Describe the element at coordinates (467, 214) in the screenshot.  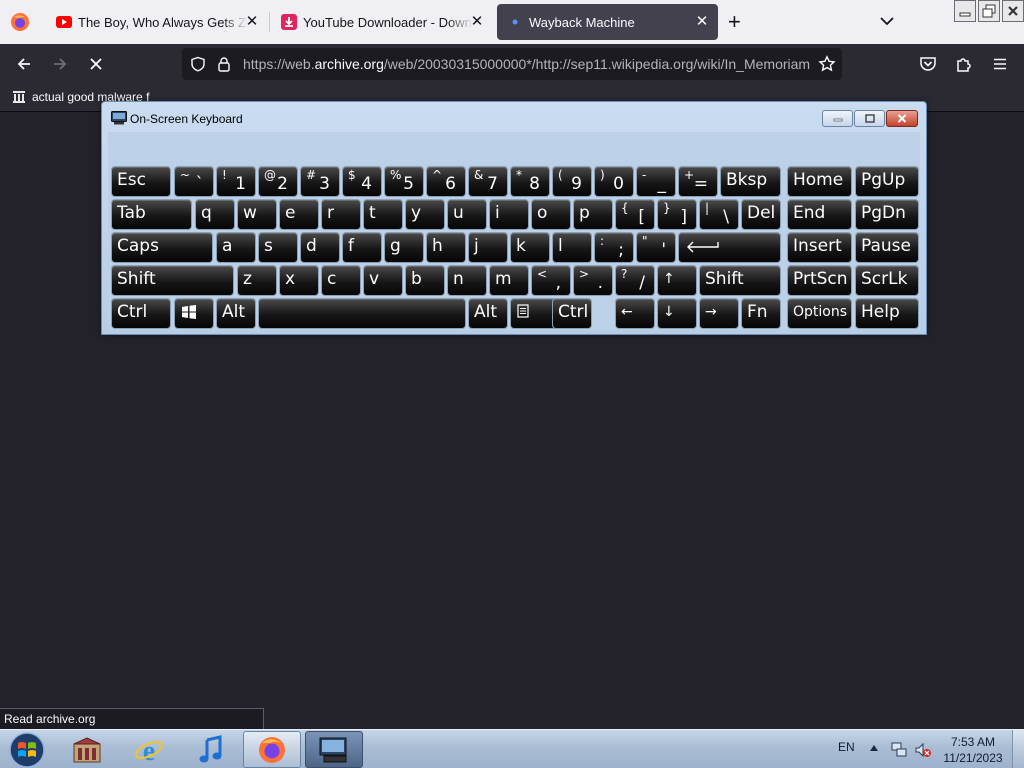
I see `key-u: u` at that location.